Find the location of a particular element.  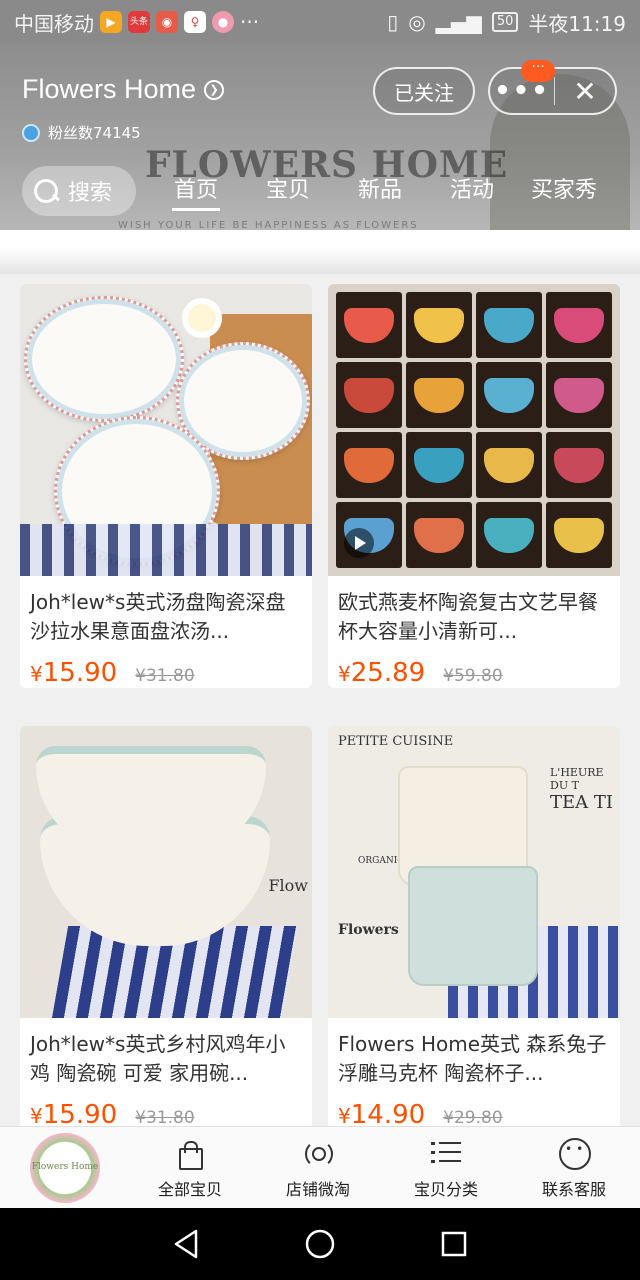

tab-products: 宝贝 is located at coordinates (288, 194).